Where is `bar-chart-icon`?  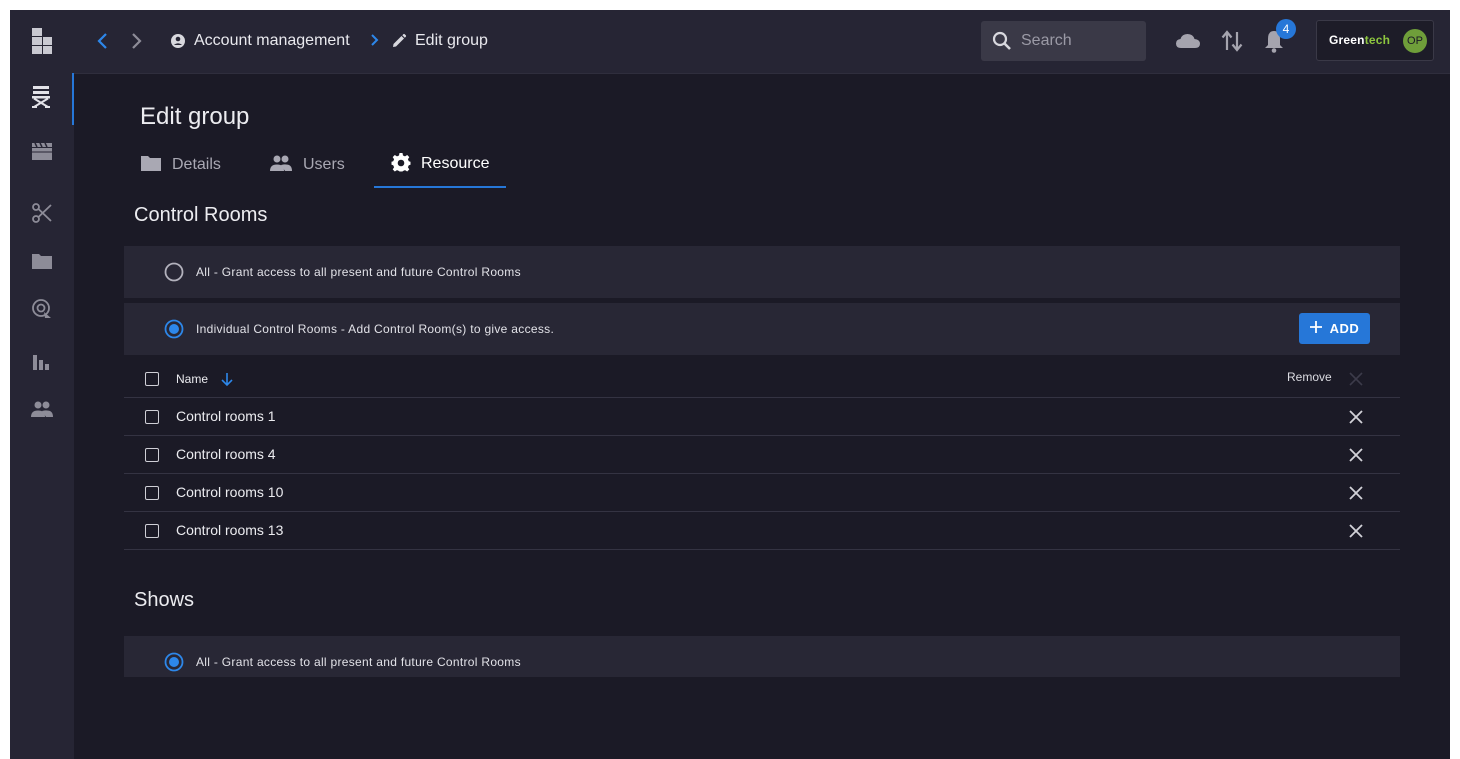 bar-chart-icon is located at coordinates (42, 364).